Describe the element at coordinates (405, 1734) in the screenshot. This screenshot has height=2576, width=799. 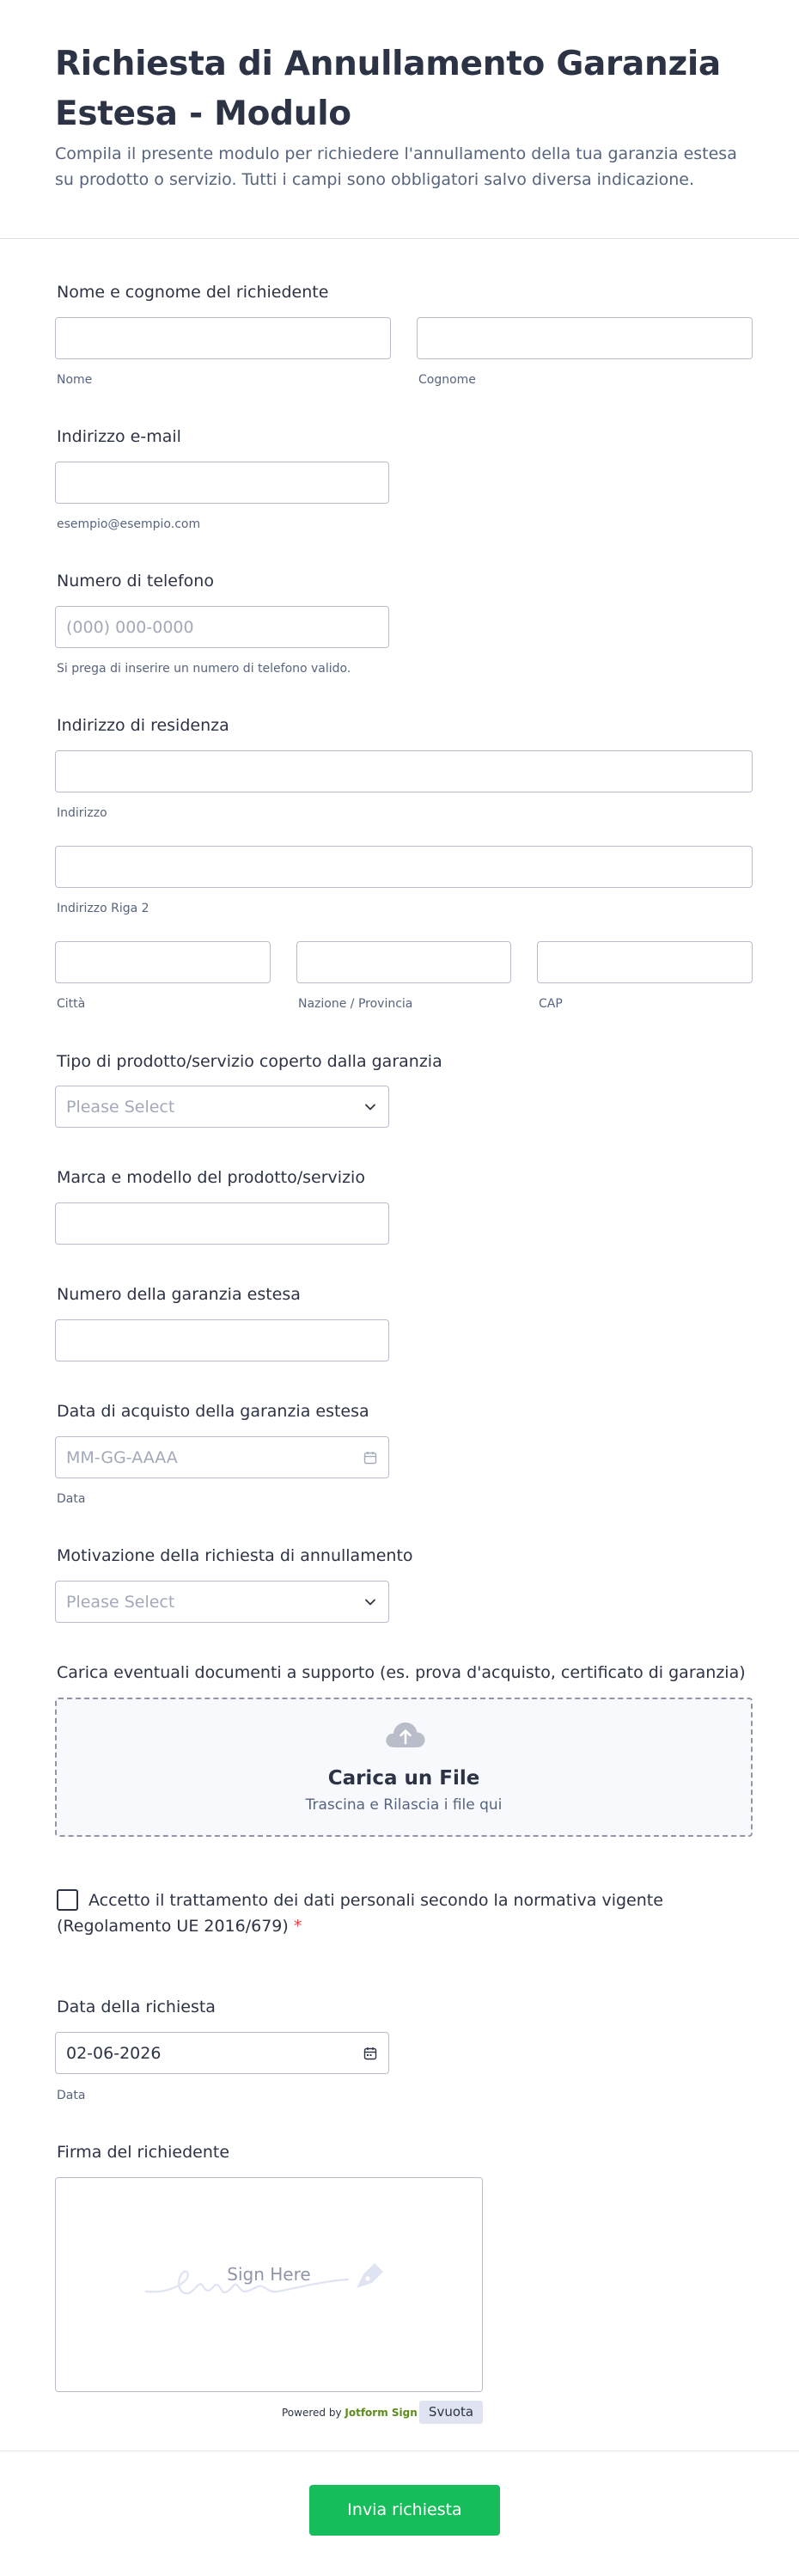
I see `cloud-upload-icon` at that location.